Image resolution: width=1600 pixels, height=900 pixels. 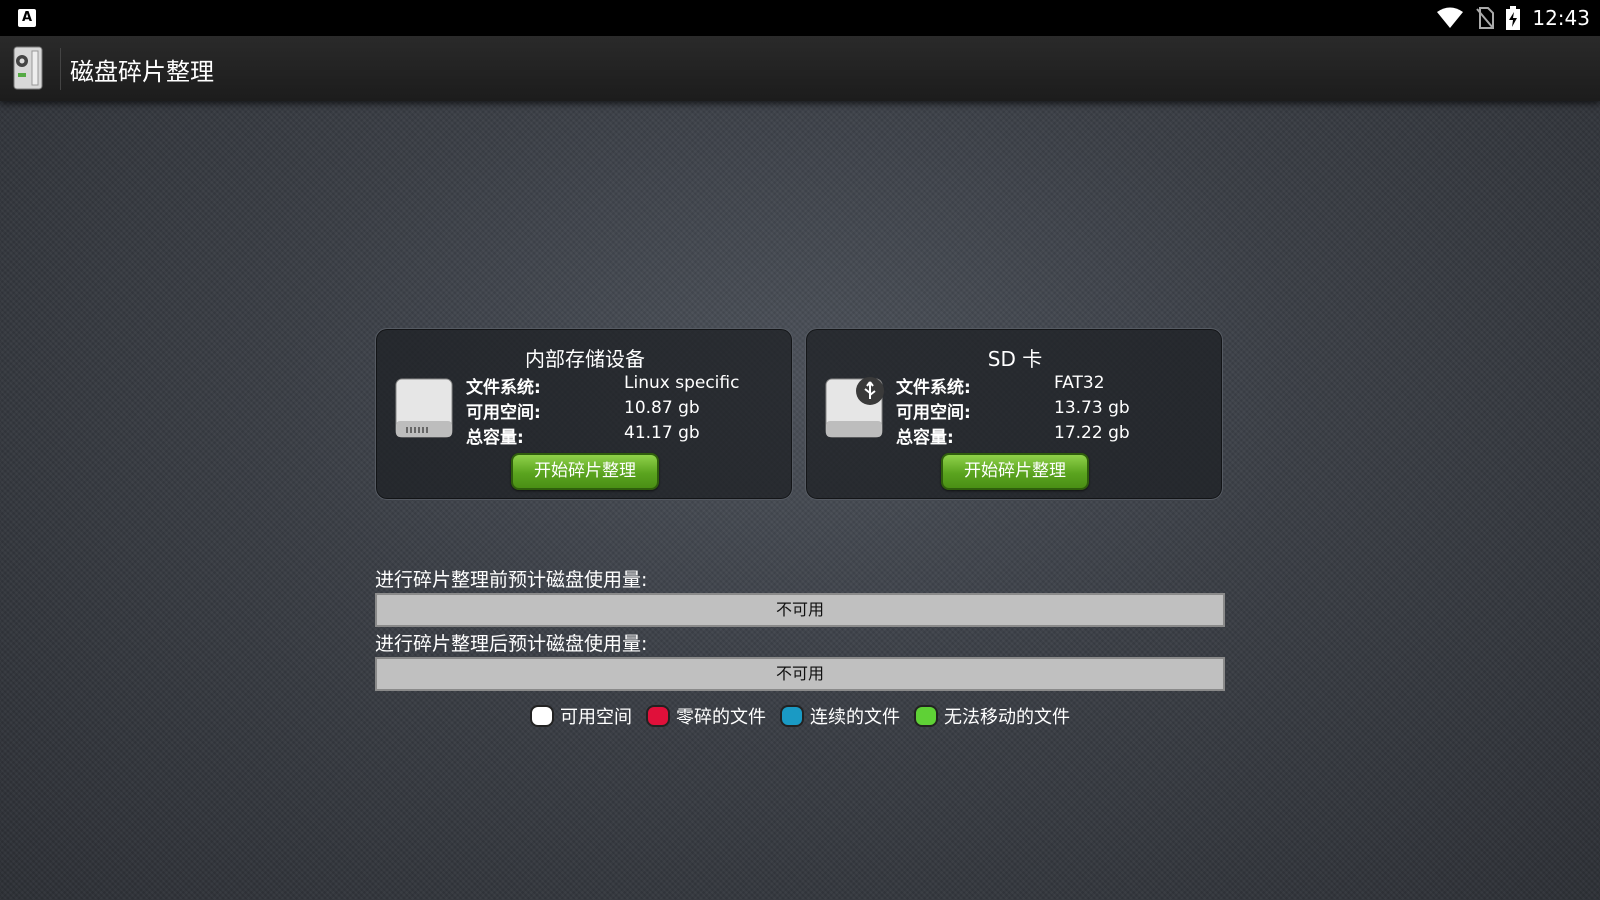 I want to click on no-sim-icon, so click(x=1485, y=18).